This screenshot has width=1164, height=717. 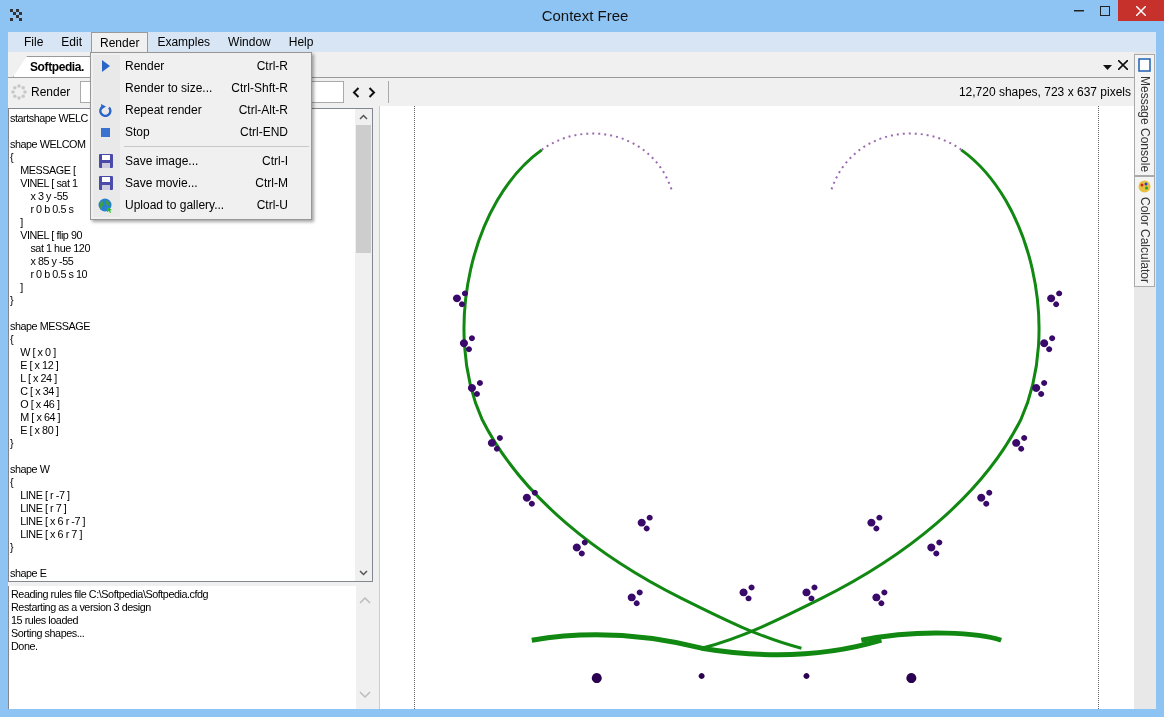 What do you see at coordinates (201, 88) in the screenshot?
I see `menu-item: Render to size... Ctrl-Shft-R` at bounding box center [201, 88].